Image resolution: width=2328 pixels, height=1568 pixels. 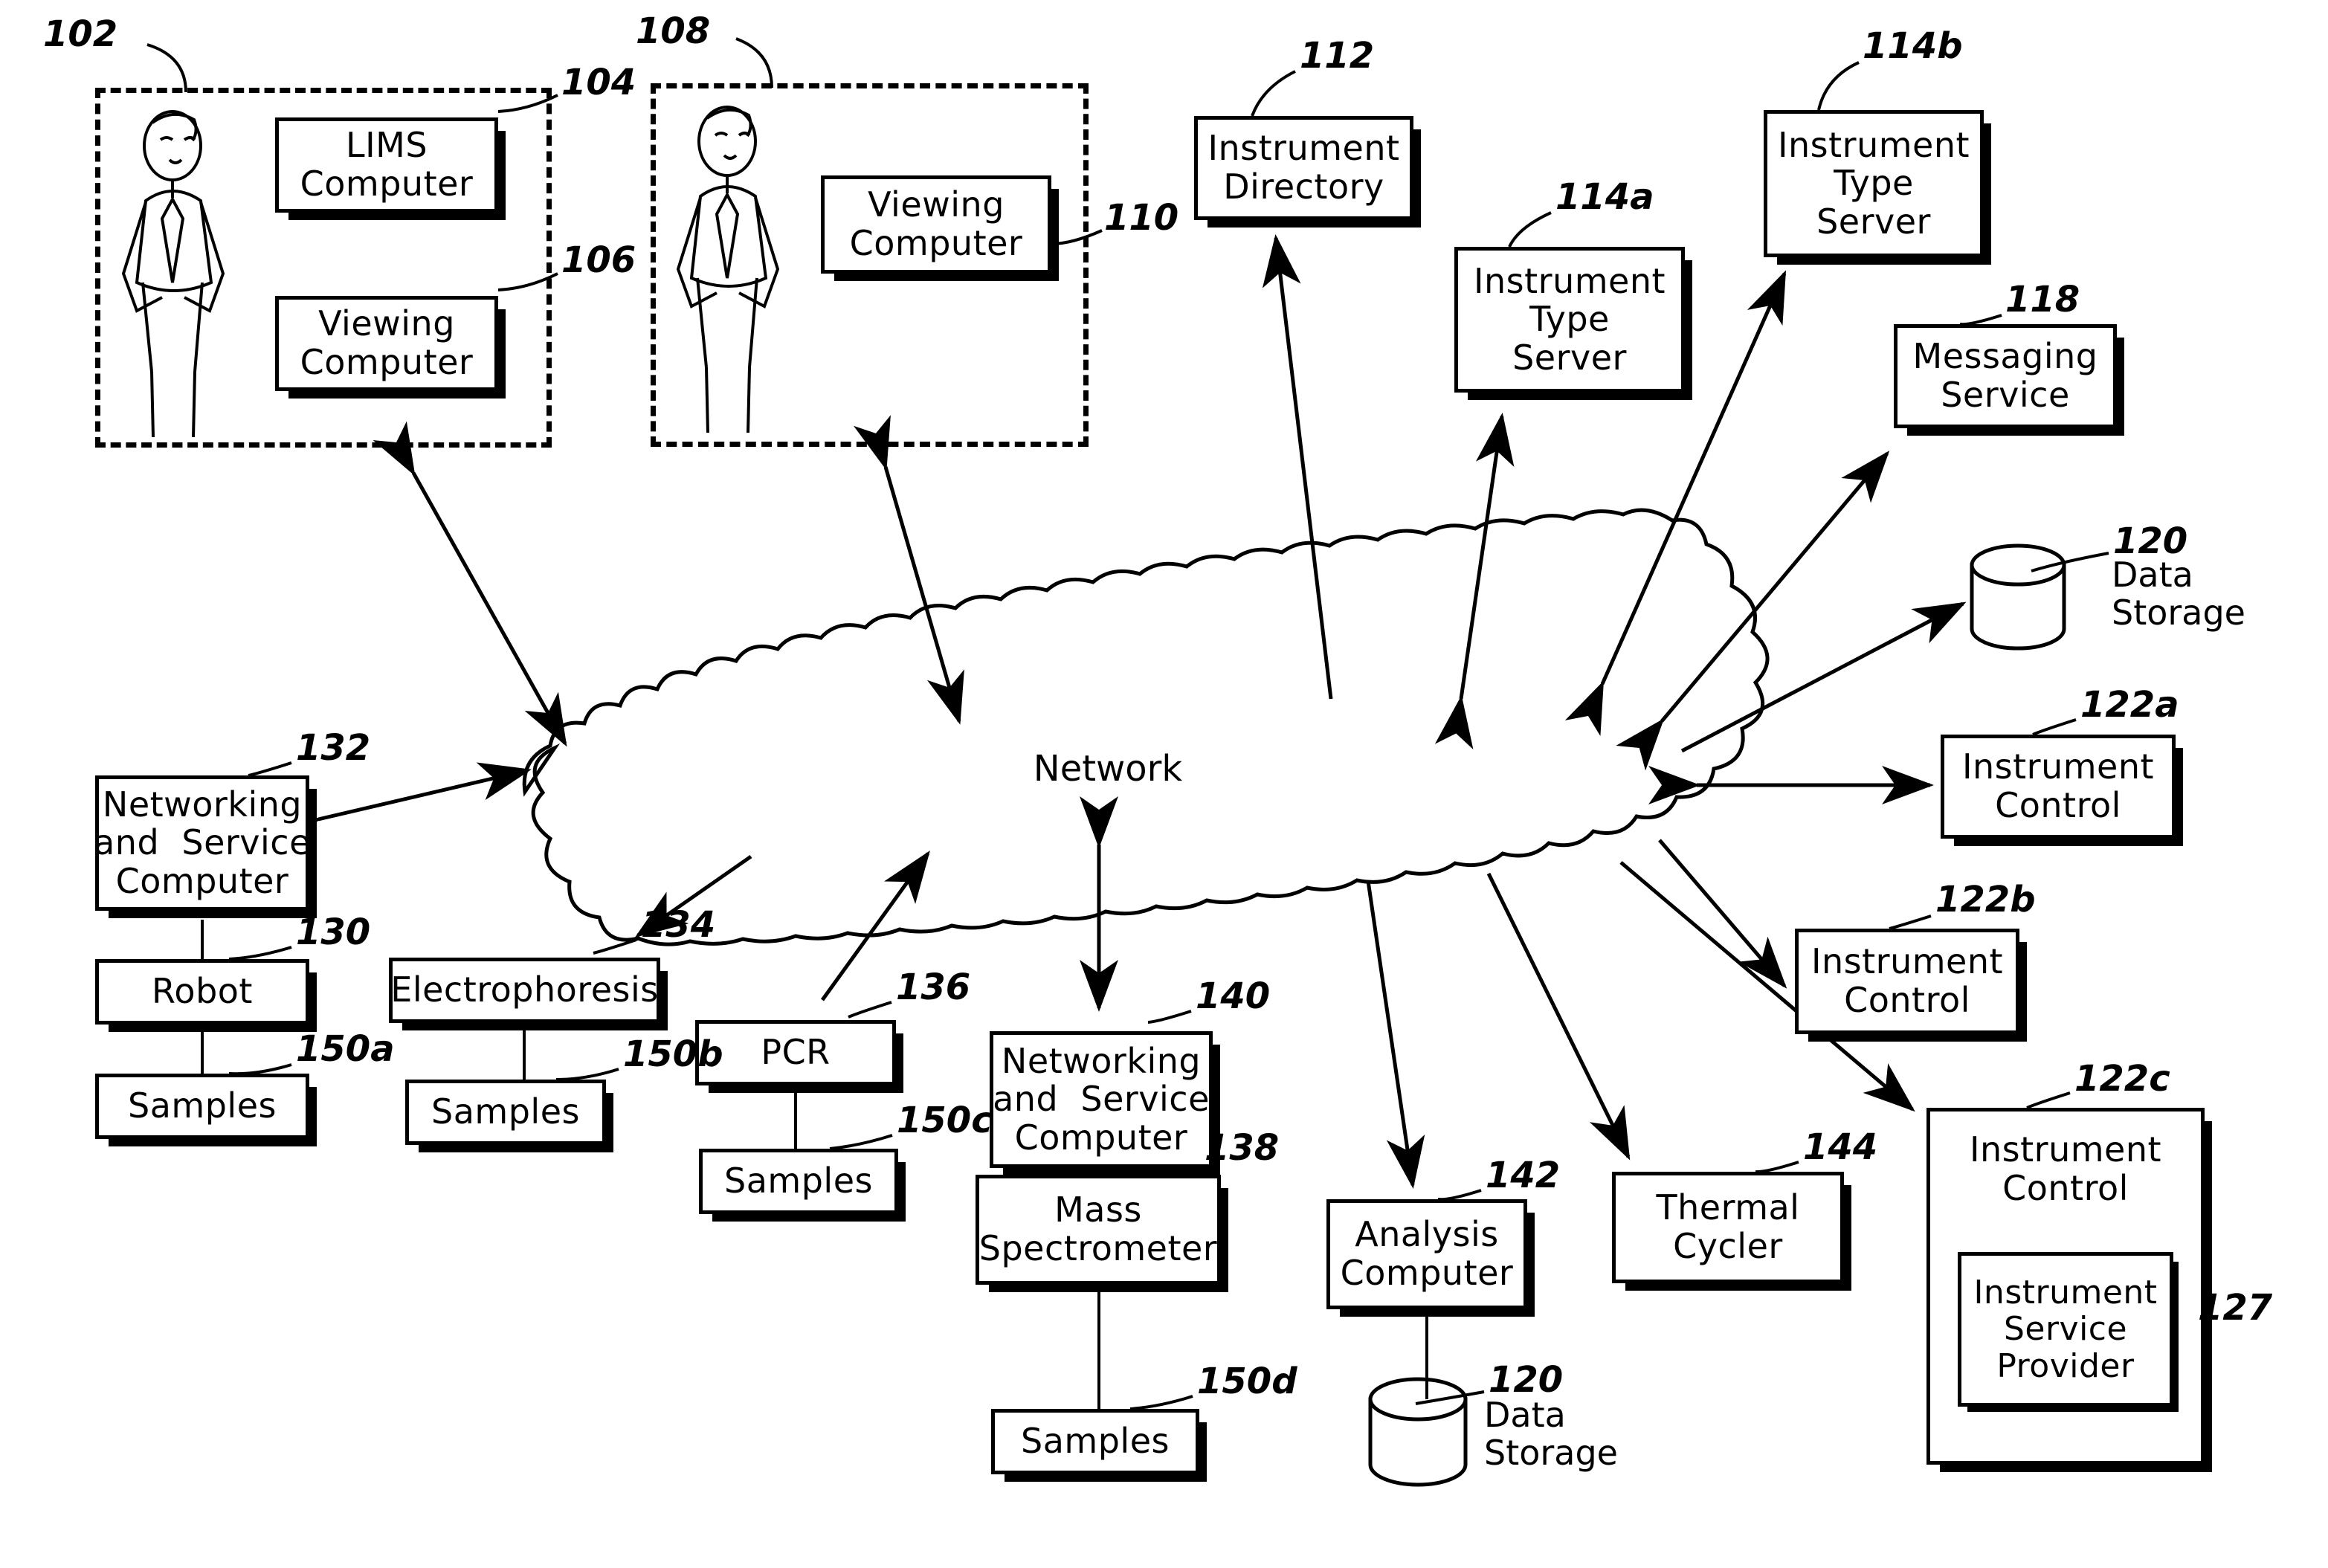 I want to click on ref-102: 102, so click(x=80, y=34).